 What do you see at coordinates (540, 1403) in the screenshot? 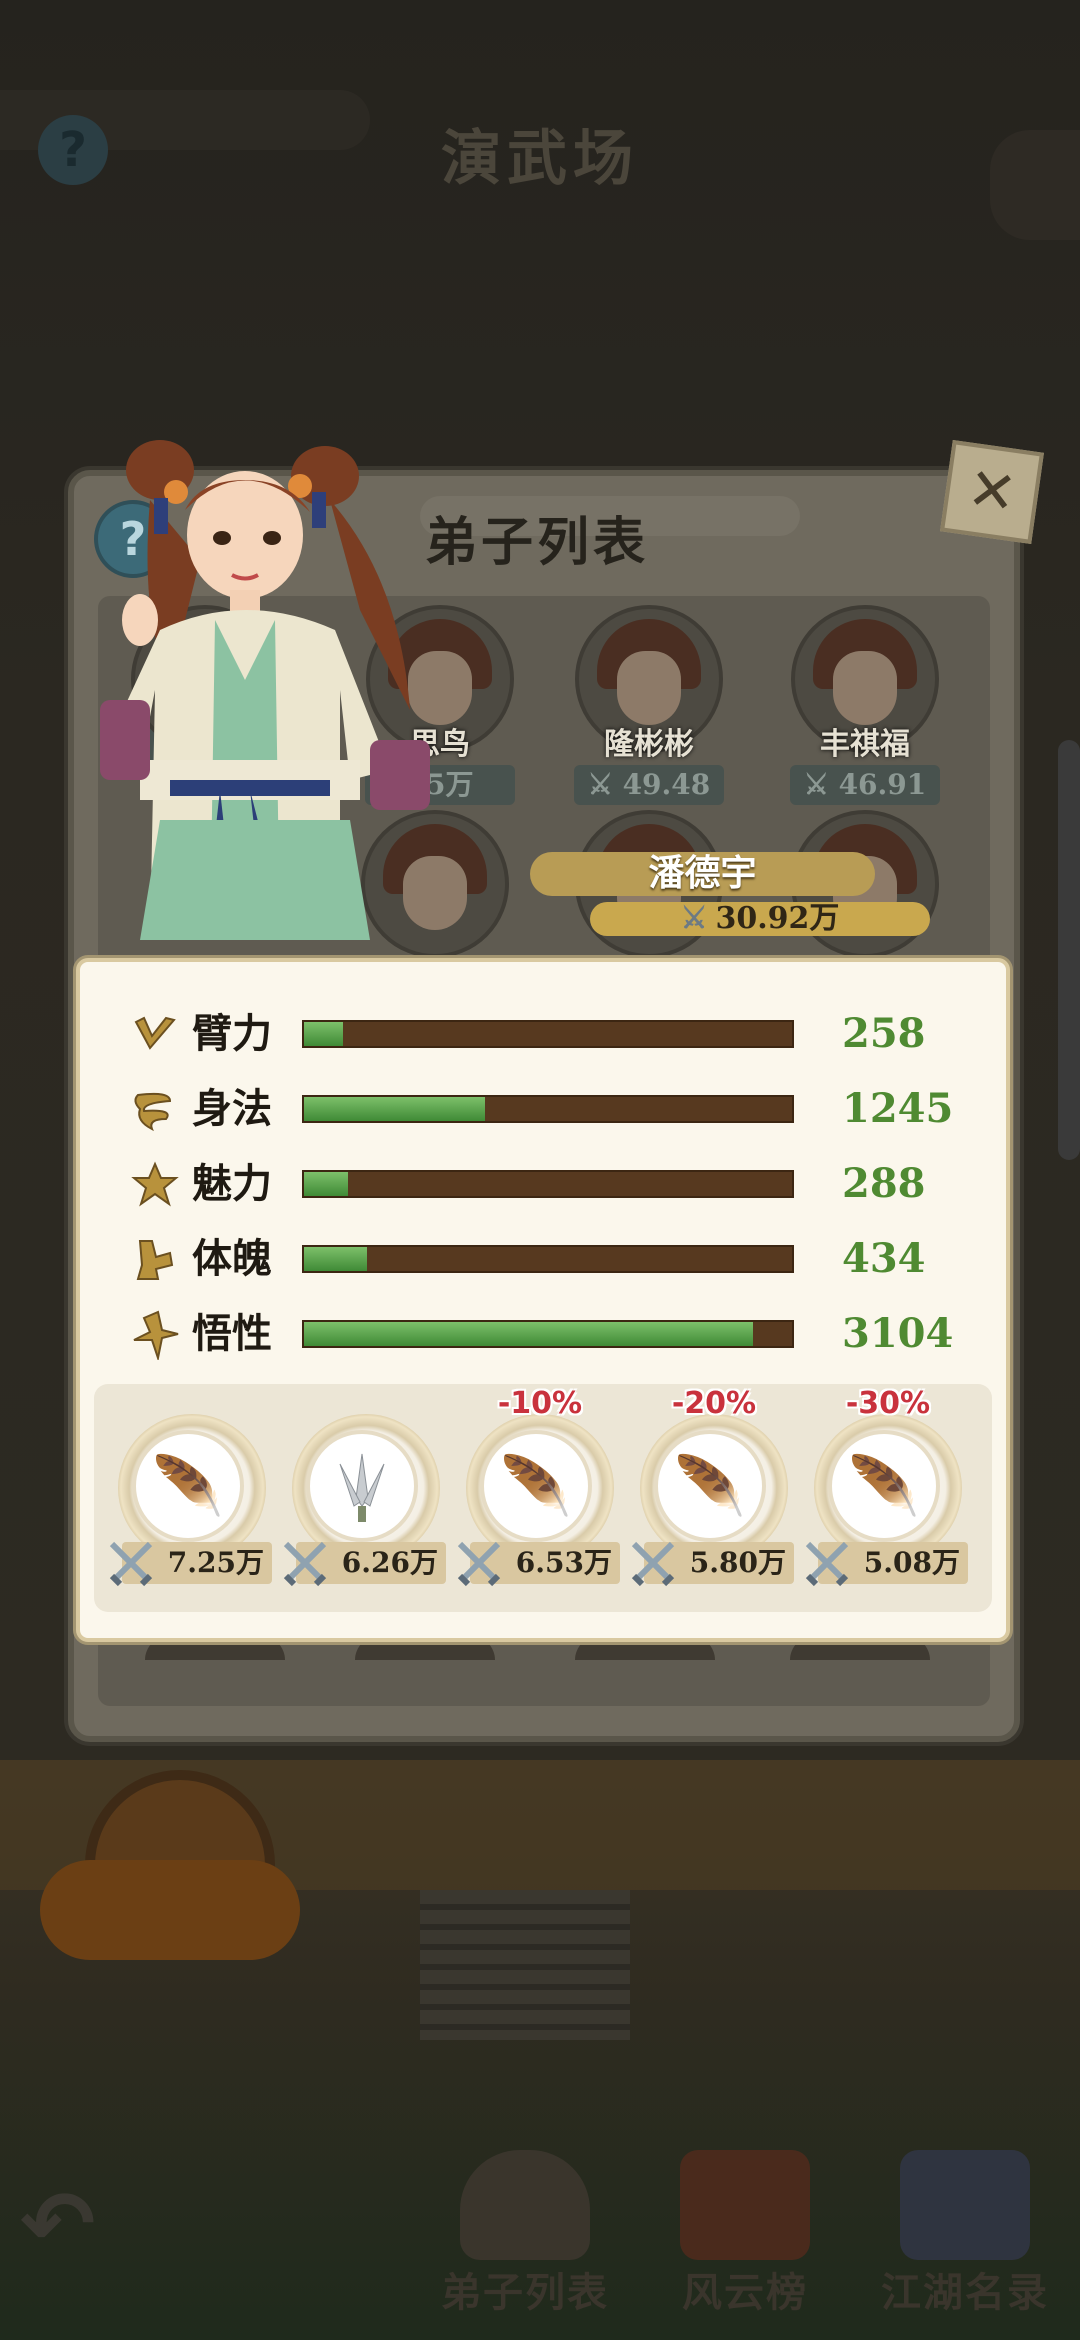
I see `discount-tag: -10%` at bounding box center [540, 1403].